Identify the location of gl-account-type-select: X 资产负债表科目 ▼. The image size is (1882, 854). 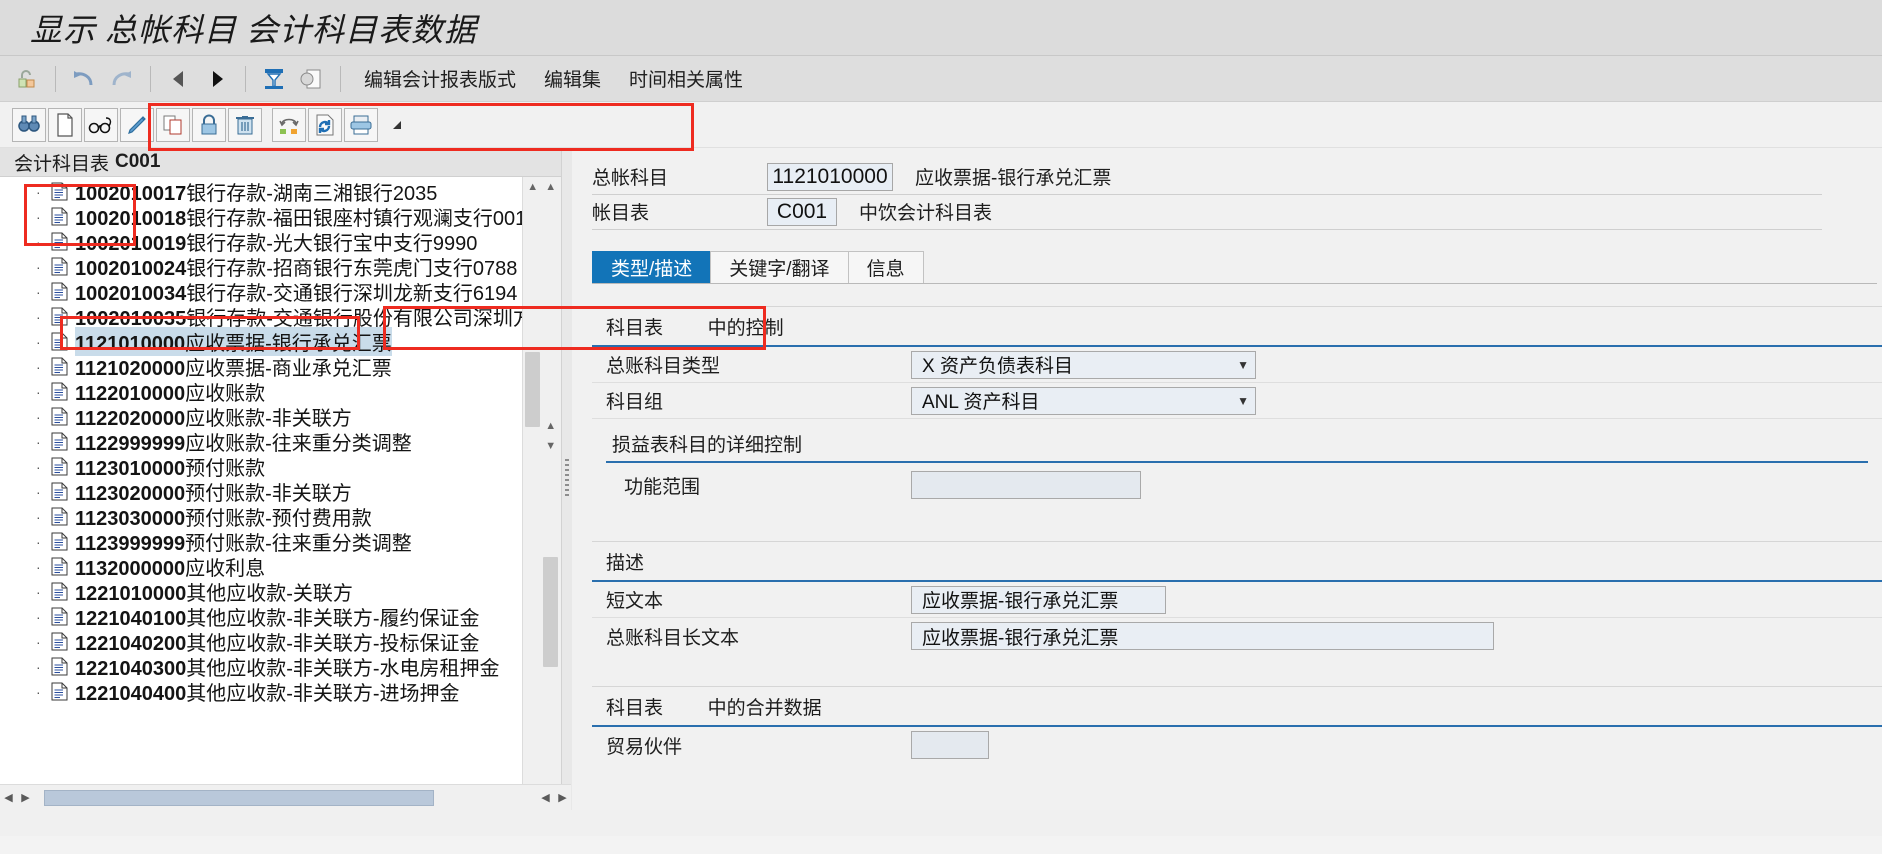
(1083, 364).